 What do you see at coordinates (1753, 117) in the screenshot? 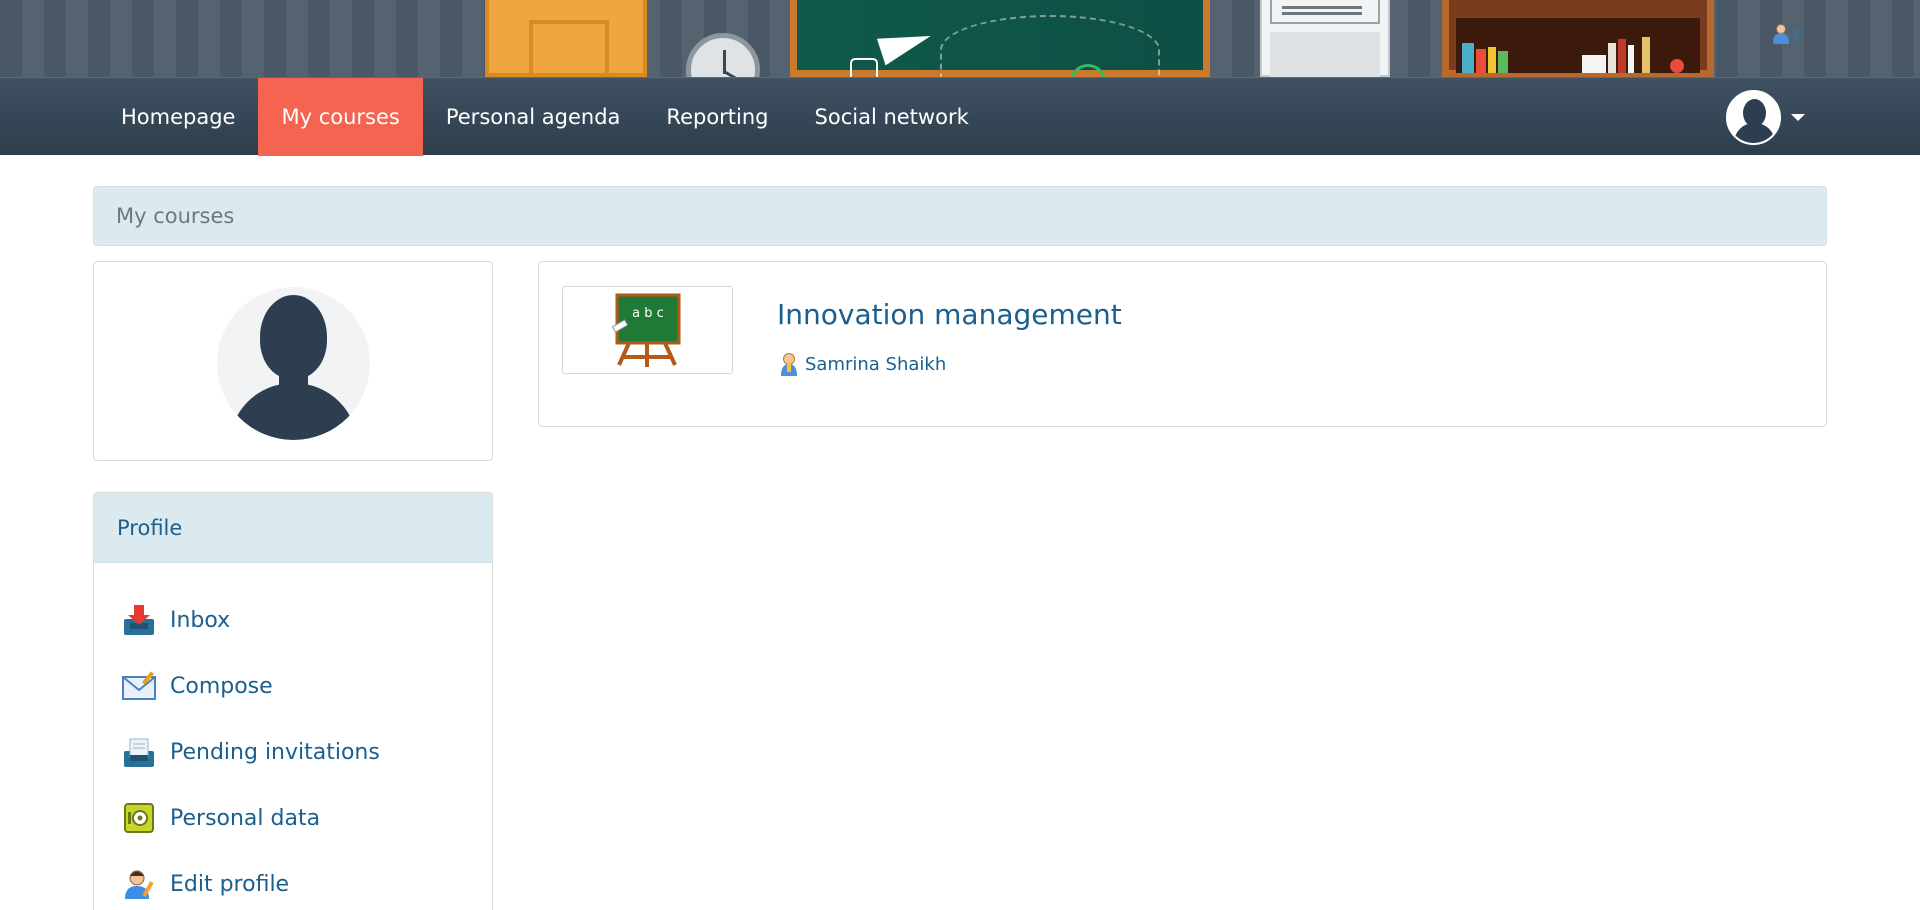
I see `user-avatar-icon` at bounding box center [1753, 117].